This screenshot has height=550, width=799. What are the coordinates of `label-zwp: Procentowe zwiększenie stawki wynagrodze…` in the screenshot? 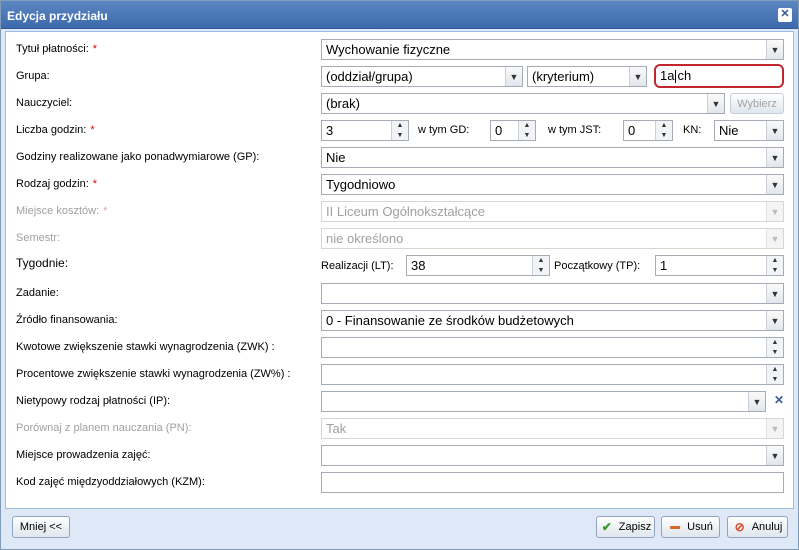 It's located at (153, 374).